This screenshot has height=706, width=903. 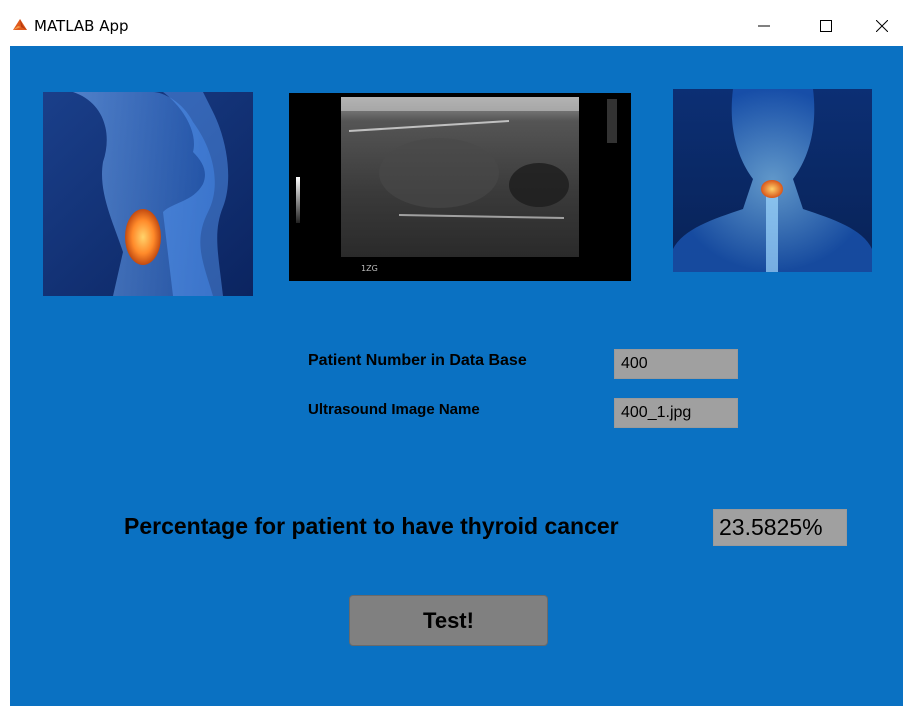 I want to click on cancer-percentage-field: 23.5825%, so click(x=780, y=527).